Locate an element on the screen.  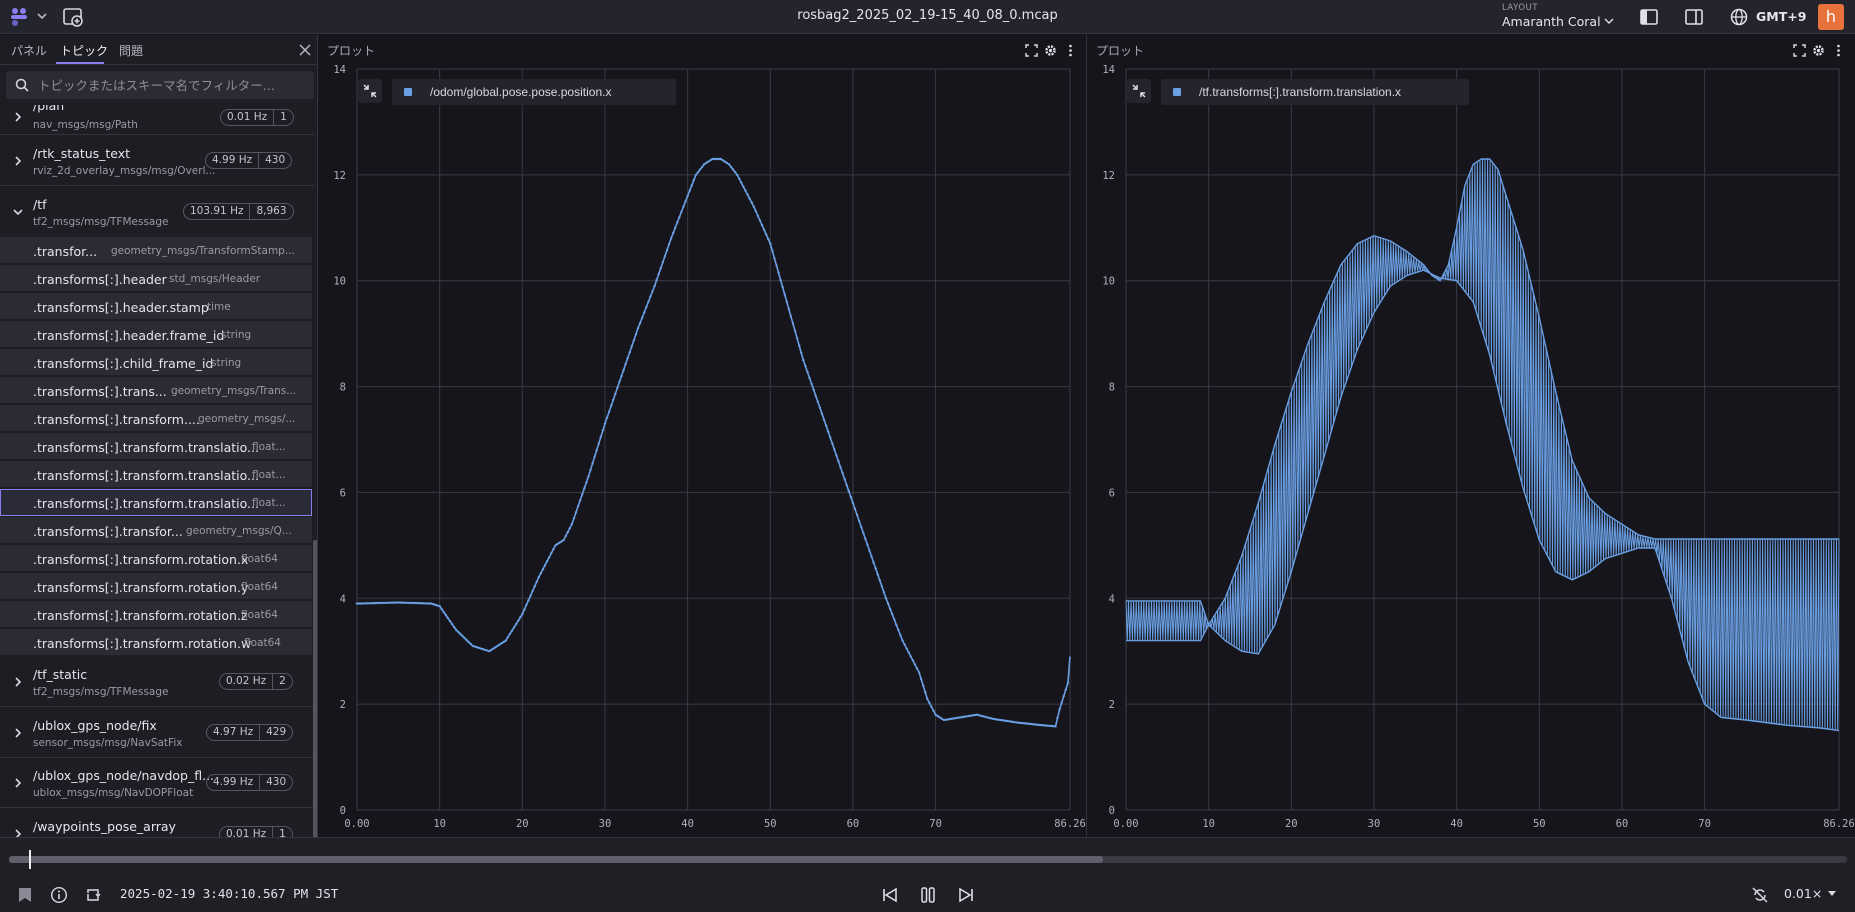
field-item: .transforms[:].header.stamp time is located at coordinates (156, 306).